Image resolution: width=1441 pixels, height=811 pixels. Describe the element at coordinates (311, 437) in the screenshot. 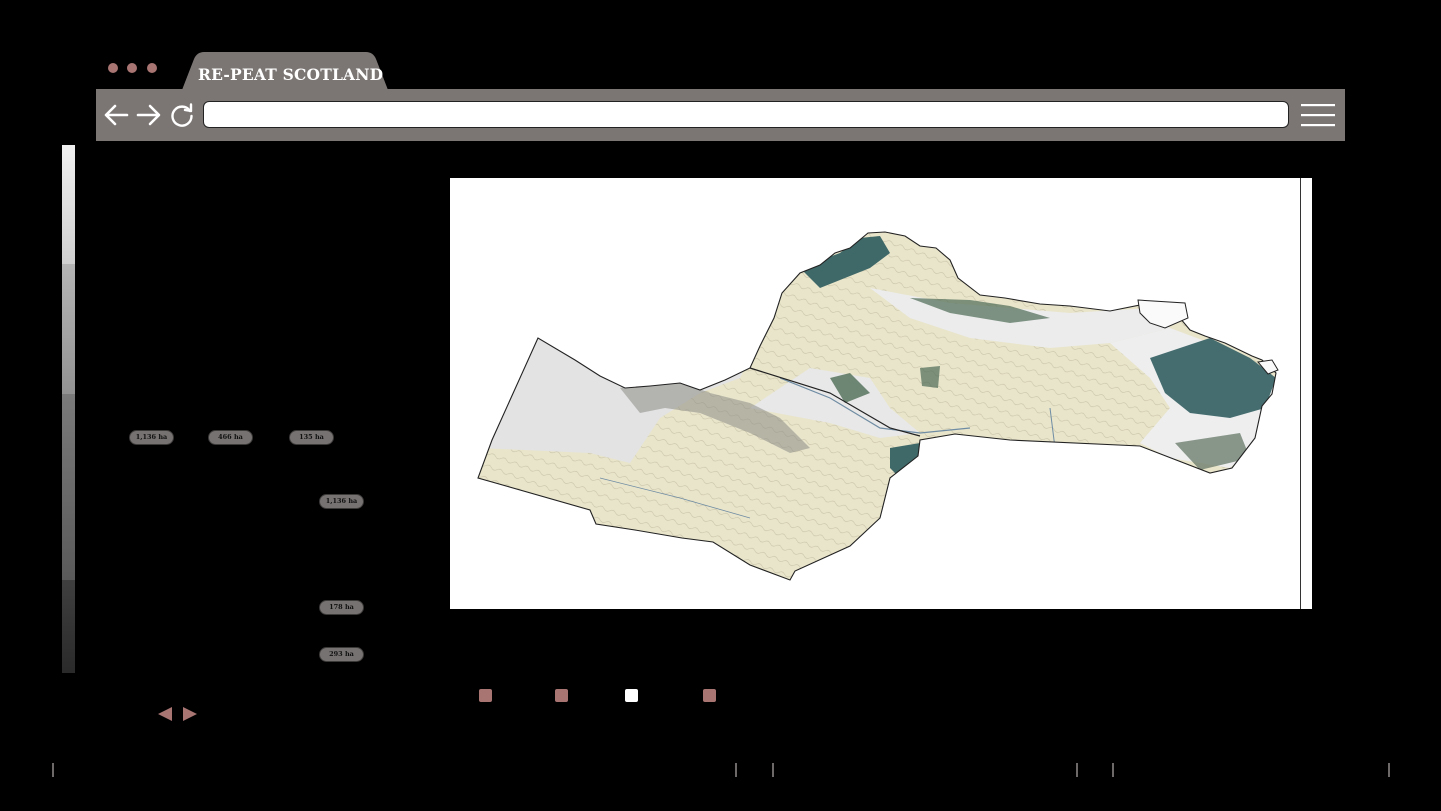

I see `area-label-pill: 135 ha` at that location.